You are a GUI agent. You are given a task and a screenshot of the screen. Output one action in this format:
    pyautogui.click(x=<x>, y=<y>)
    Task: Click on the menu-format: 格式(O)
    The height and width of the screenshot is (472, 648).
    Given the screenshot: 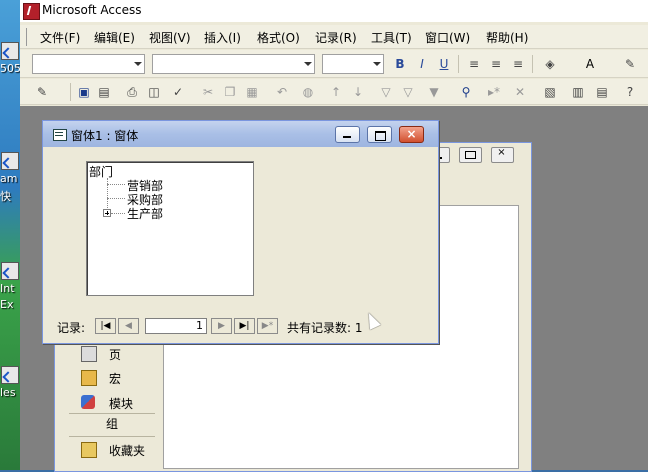 What is the action you would take?
    pyautogui.click(x=278, y=37)
    